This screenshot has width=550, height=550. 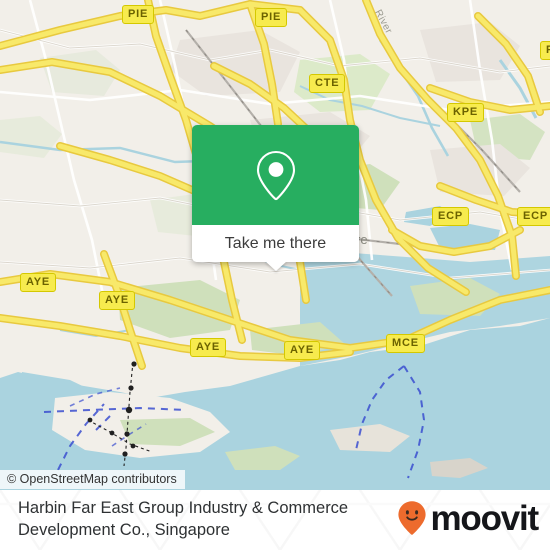 What do you see at coordinates (405, 343) in the screenshot?
I see `highway-shield: MCE` at bounding box center [405, 343].